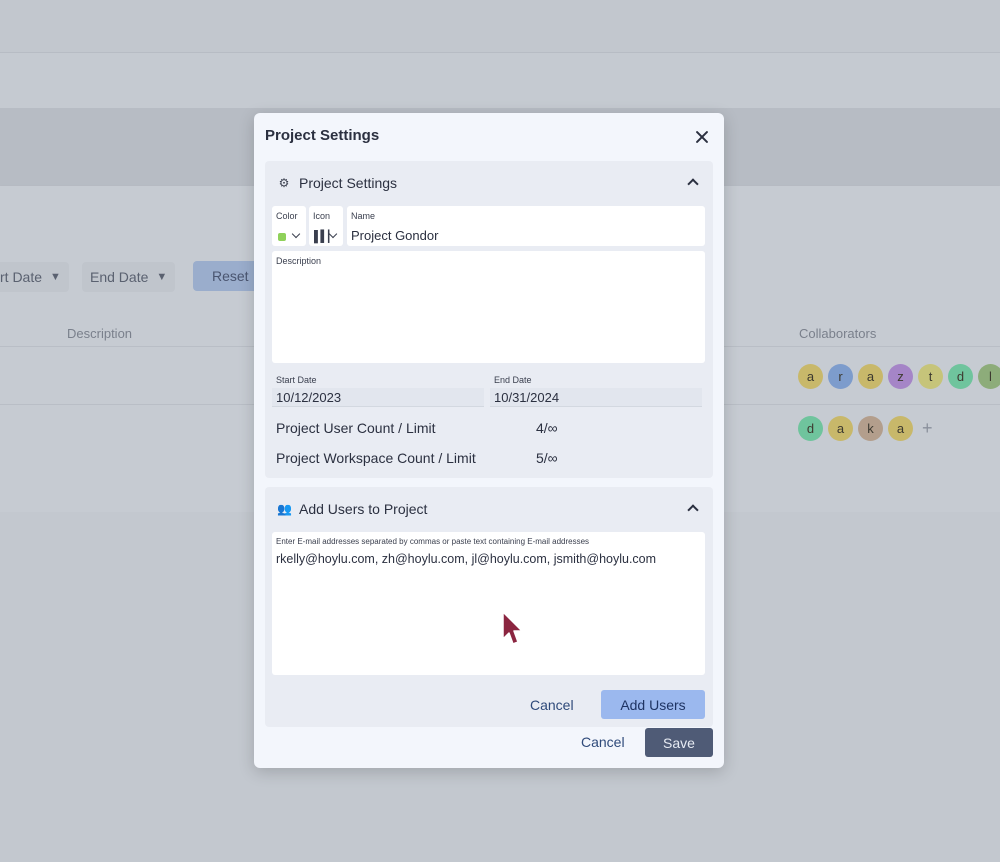 This screenshot has width=1000, height=862. I want to click on sub-bar, so click(500, 80).